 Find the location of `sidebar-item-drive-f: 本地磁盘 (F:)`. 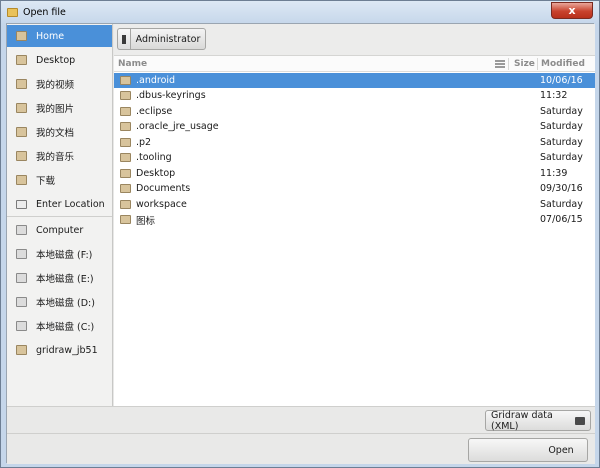

sidebar-item-drive-f: 本地磁盘 (F:) is located at coordinates (59, 254).